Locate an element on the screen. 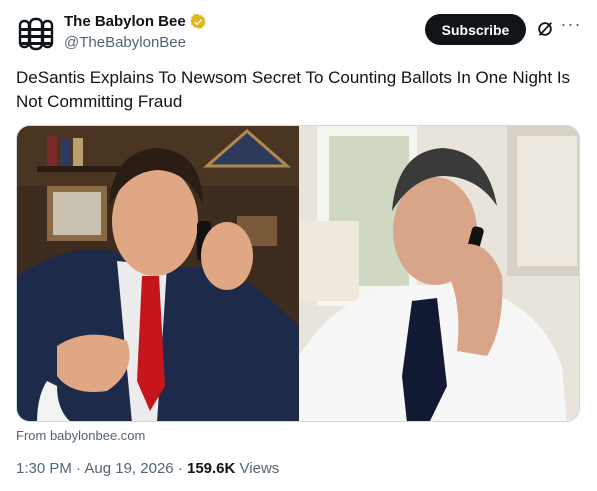 The height and width of the screenshot is (491, 597). account-name-row: The Babylon Bee is located at coordinates (135, 21).